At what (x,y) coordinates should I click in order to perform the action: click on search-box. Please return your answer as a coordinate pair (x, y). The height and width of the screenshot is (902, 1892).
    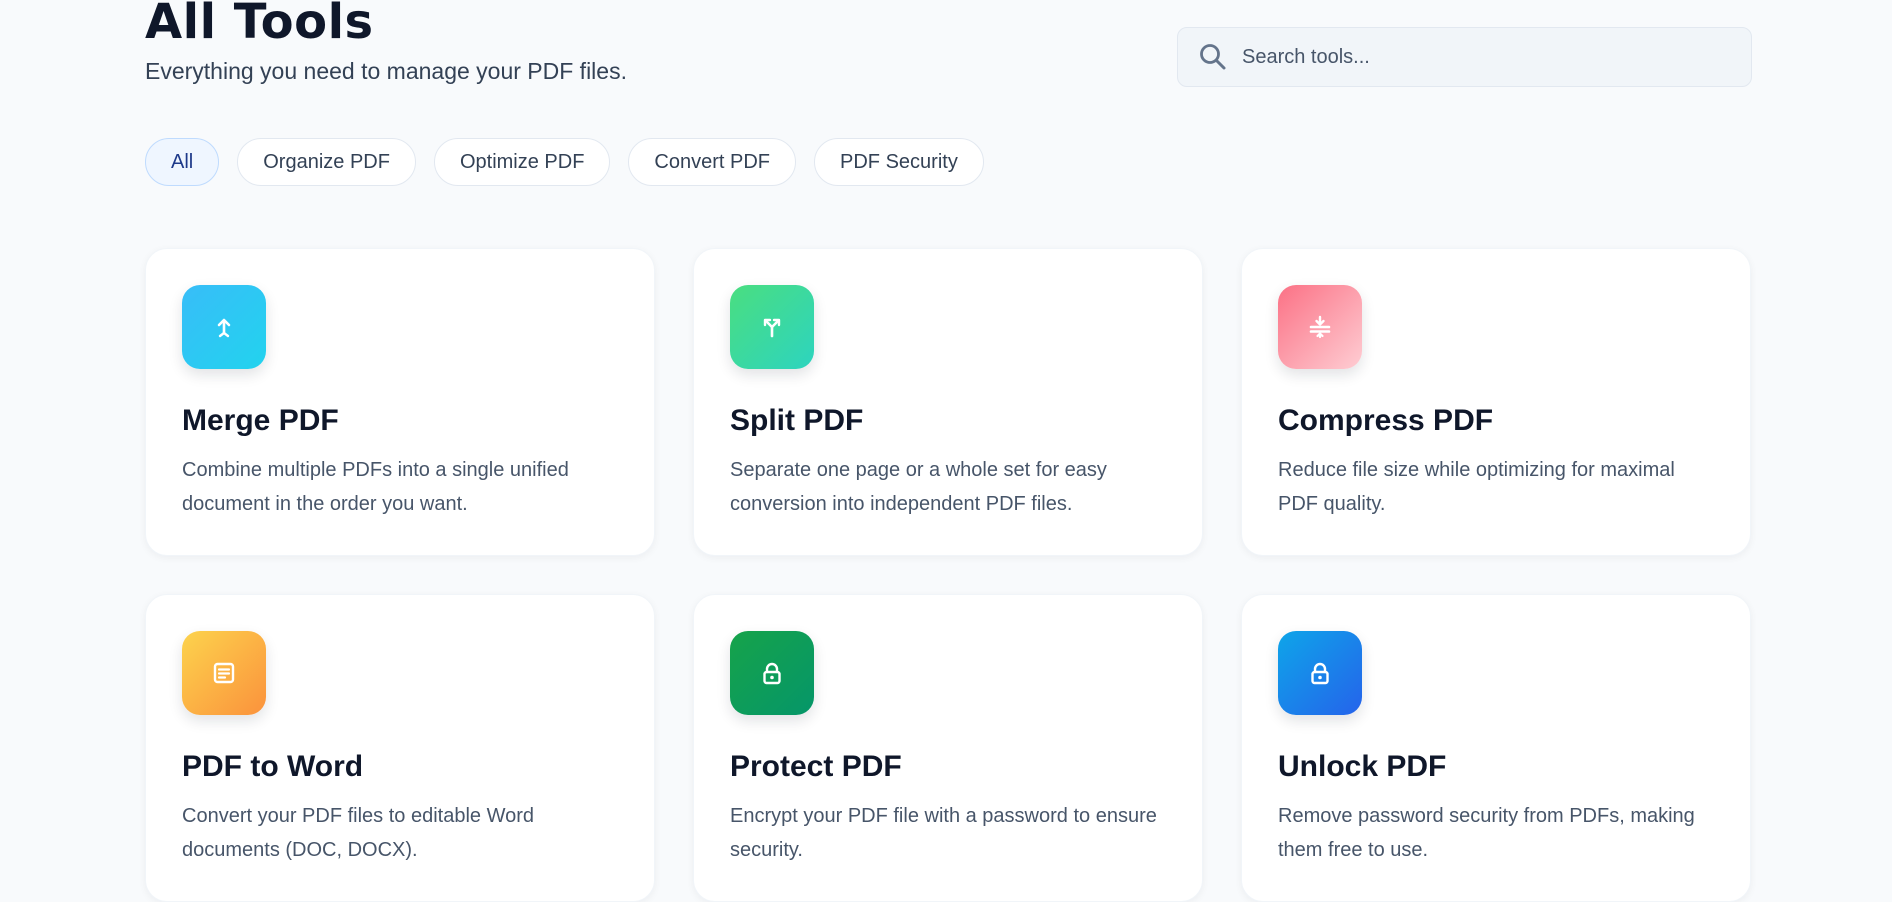
    Looking at the image, I should click on (1464, 57).